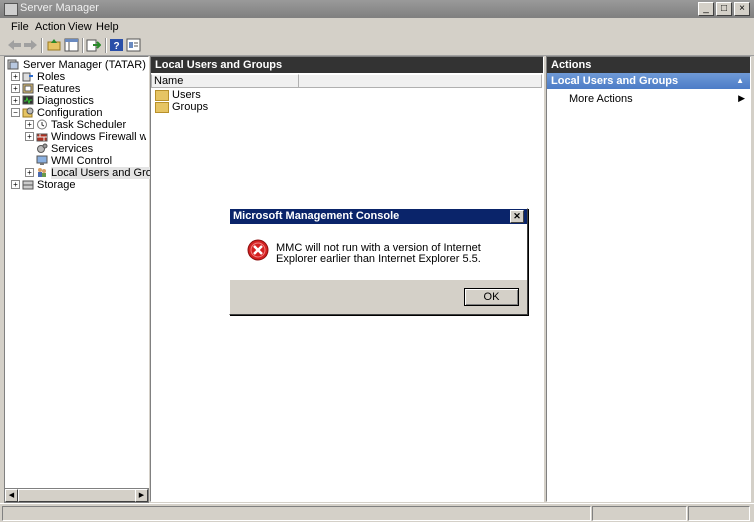 Image resolution: width=754 pixels, height=522 pixels. I want to click on dialog-title: Microsoft Management Console, so click(316, 216).